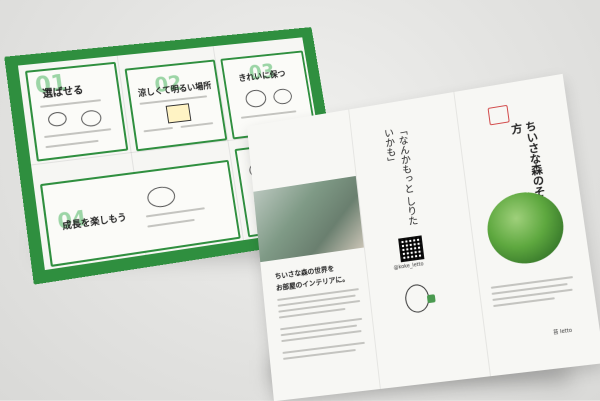  Describe the element at coordinates (499, 115) in the screenshot. I see `book-logo-icon` at that location.